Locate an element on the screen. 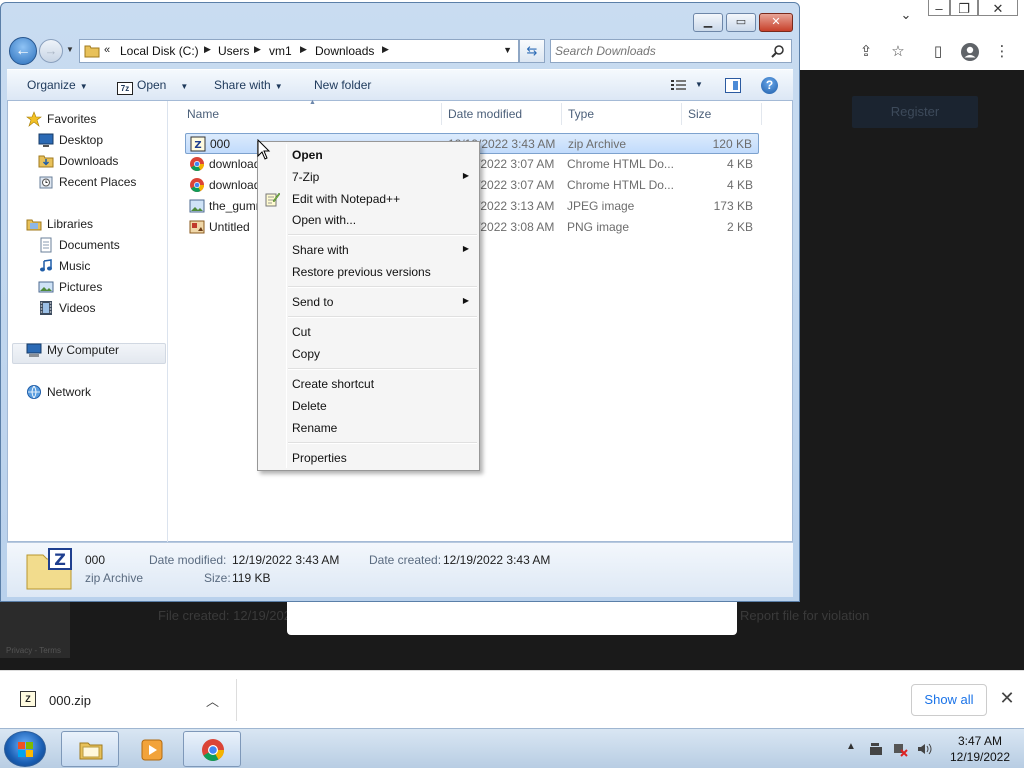 This screenshot has height=769, width=1024. share-with-label: Share with is located at coordinates (242, 85).